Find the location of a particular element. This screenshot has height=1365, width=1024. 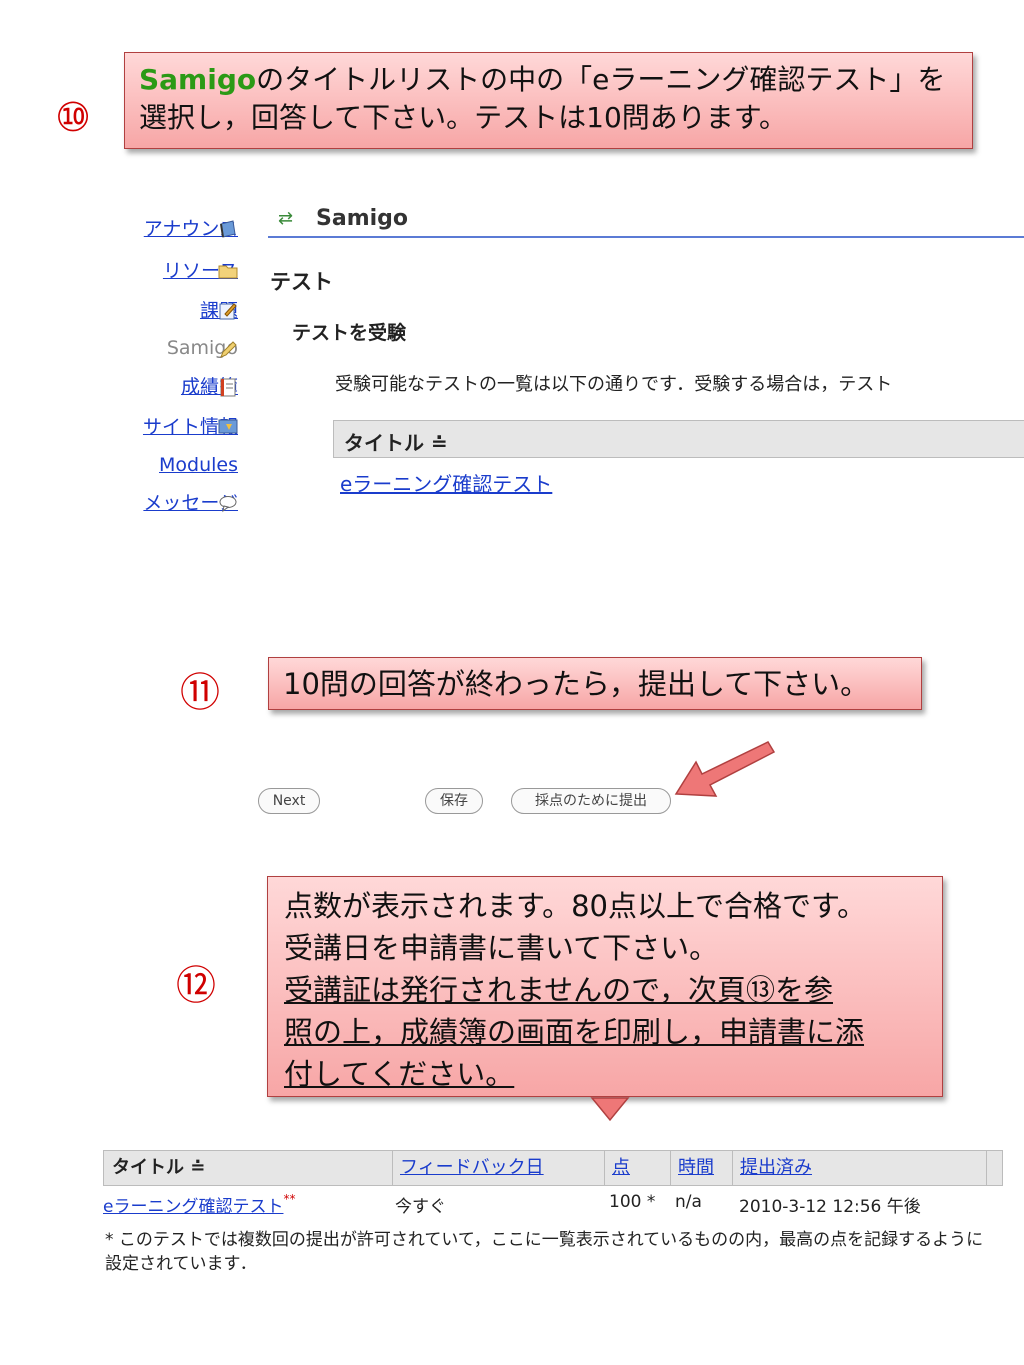

result-test-link: eラーニング確認テスト is located at coordinates (193, 1207).